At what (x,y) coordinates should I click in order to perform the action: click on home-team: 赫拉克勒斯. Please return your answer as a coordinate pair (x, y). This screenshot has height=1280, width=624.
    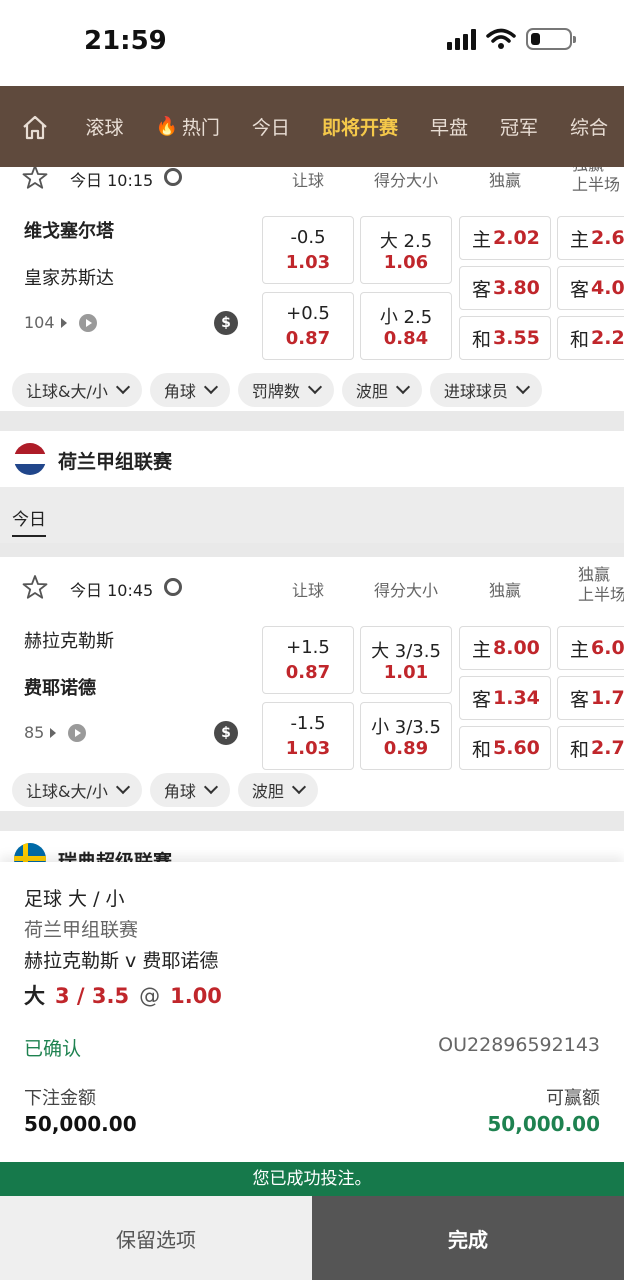
    Looking at the image, I should click on (69, 640).